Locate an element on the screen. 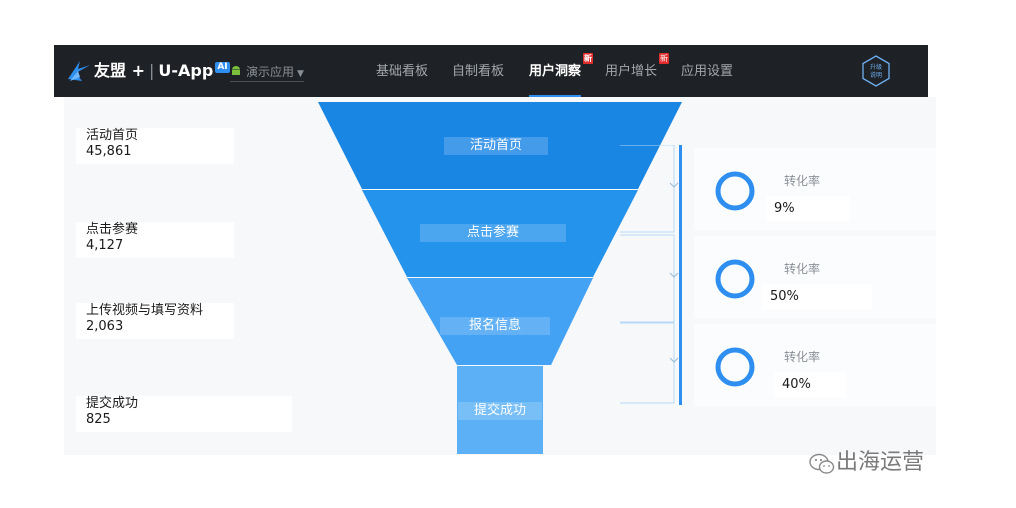  nav-tab-app-settings: 应用设置 is located at coordinates (707, 72).